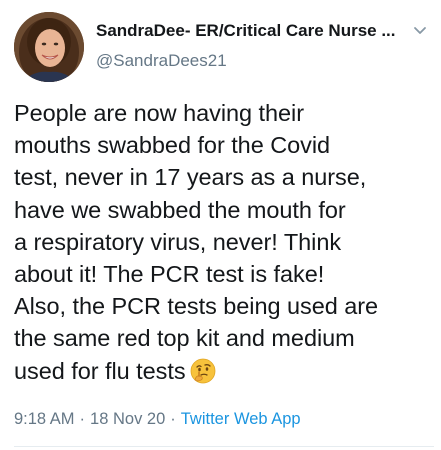 This screenshot has height=450, width=441. What do you see at coordinates (172, 145) in the screenshot?
I see `tweet-line: mouths swabbed for the Covid` at bounding box center [172, 145].